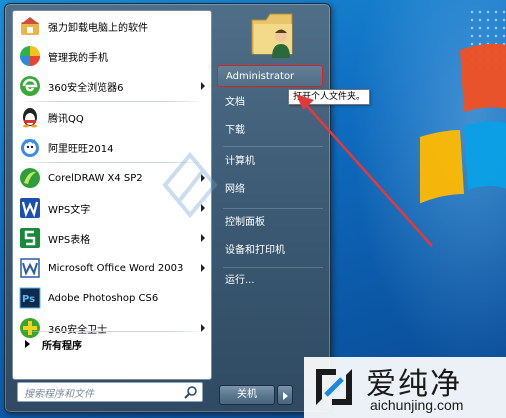  What do you see at coordinates (62, 346) in the screenshot?
I see `all-programs-label: 所有程序` at bounding box center [62, 346].